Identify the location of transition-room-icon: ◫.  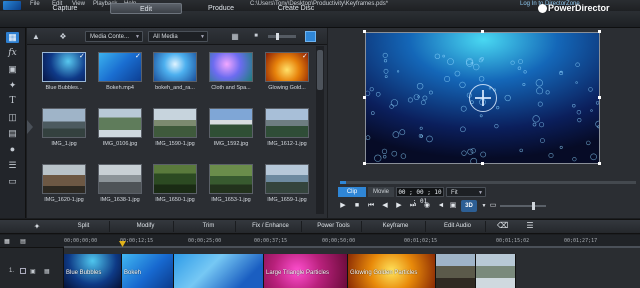
(12, 117).